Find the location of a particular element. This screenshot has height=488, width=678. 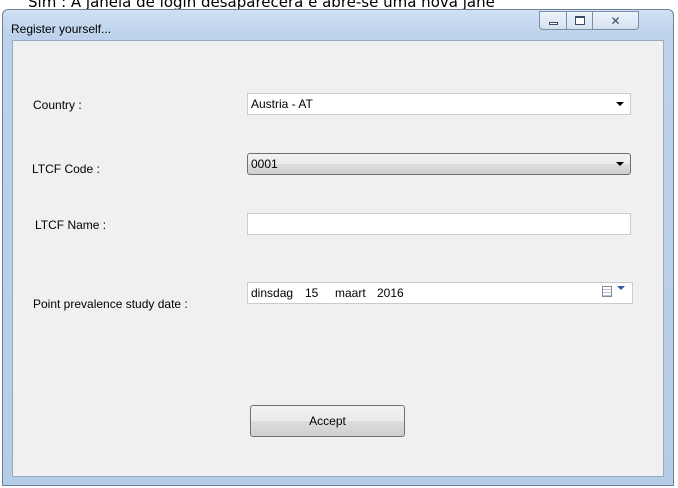

ppsd-date-picker: dinsdag 15 maart 2016 is located at coordinates (440, 293).